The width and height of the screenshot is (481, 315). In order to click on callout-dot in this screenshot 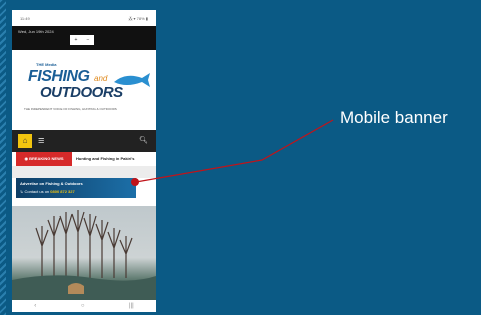, I will do `click(135, 182)`.